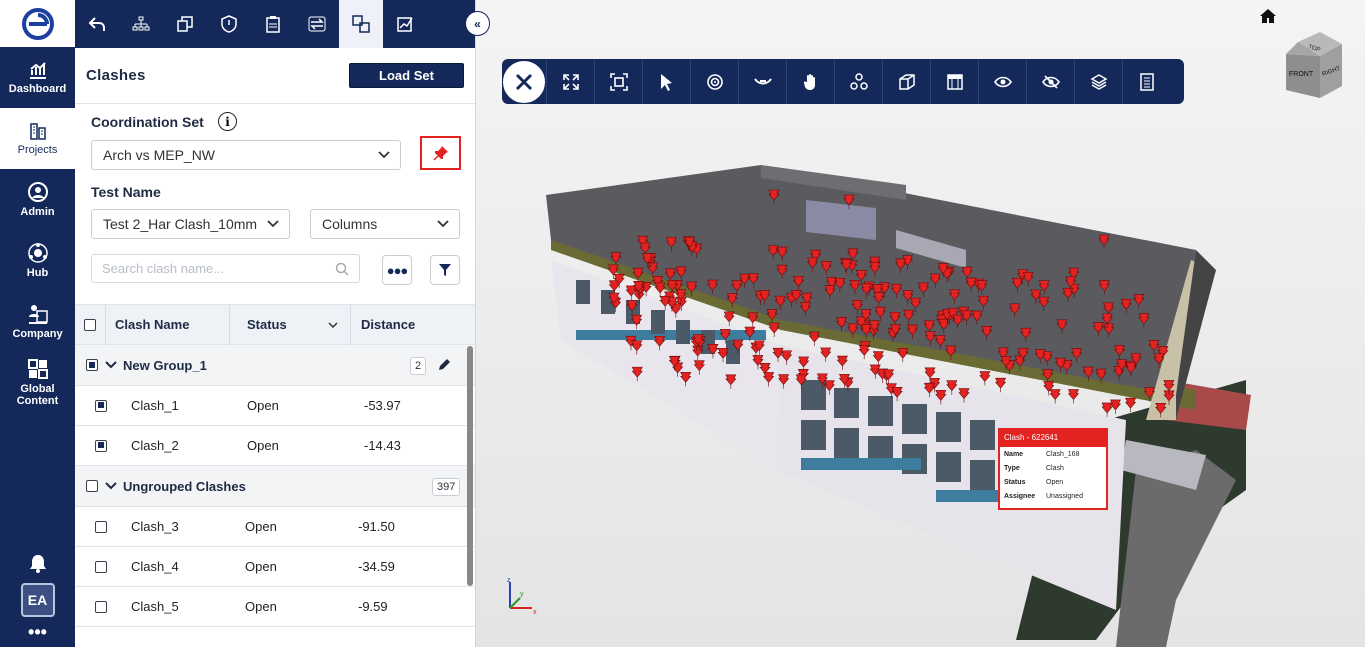  I want to click on collapse-panel-button: «, so click(477, 23).